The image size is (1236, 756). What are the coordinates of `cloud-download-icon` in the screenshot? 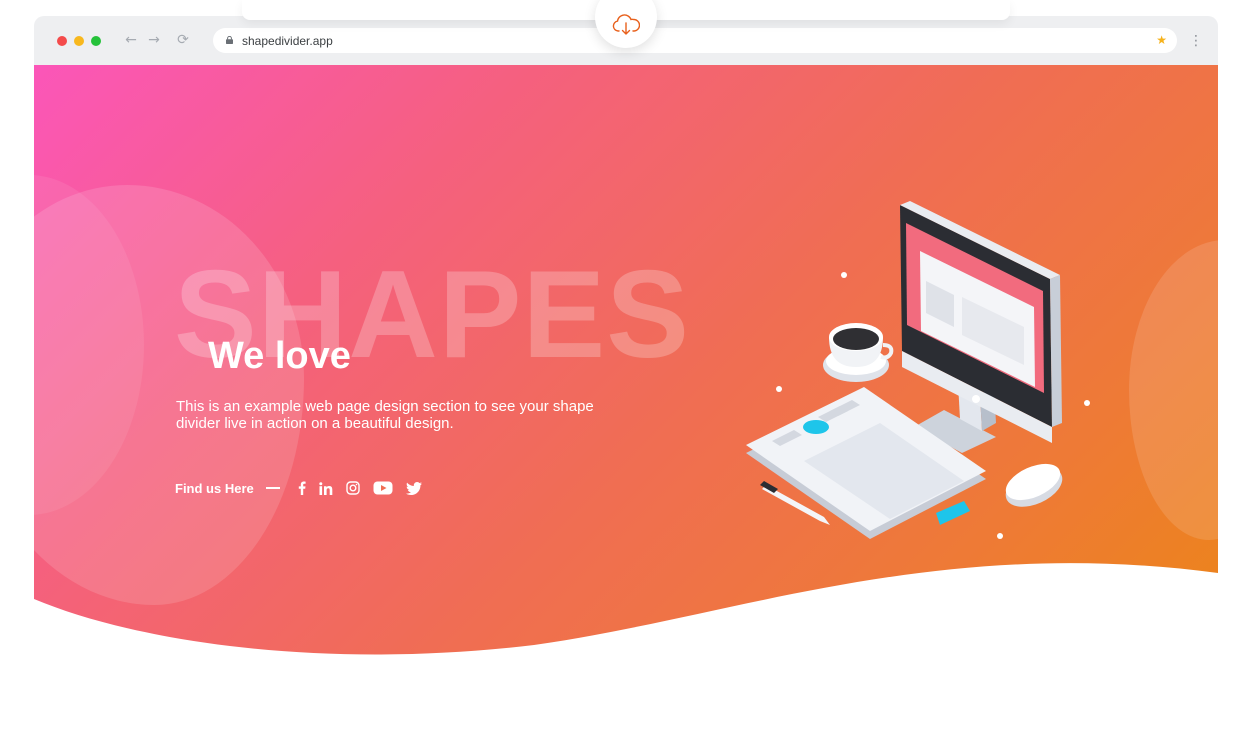 It's located at (626, 24).